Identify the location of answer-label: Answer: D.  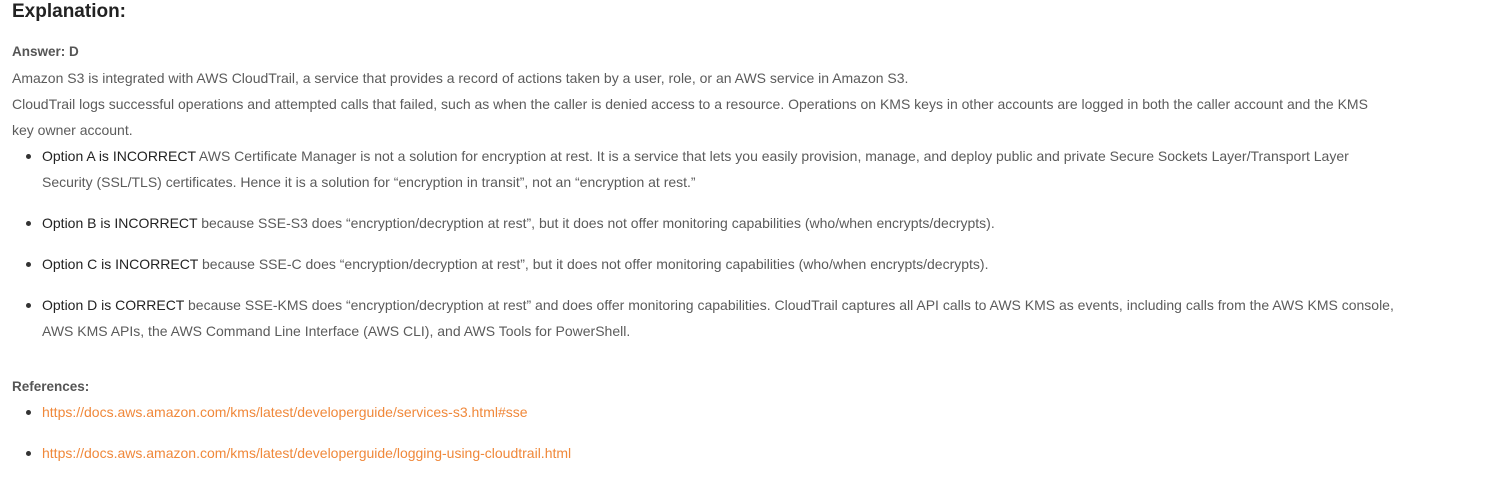
(45, 51).